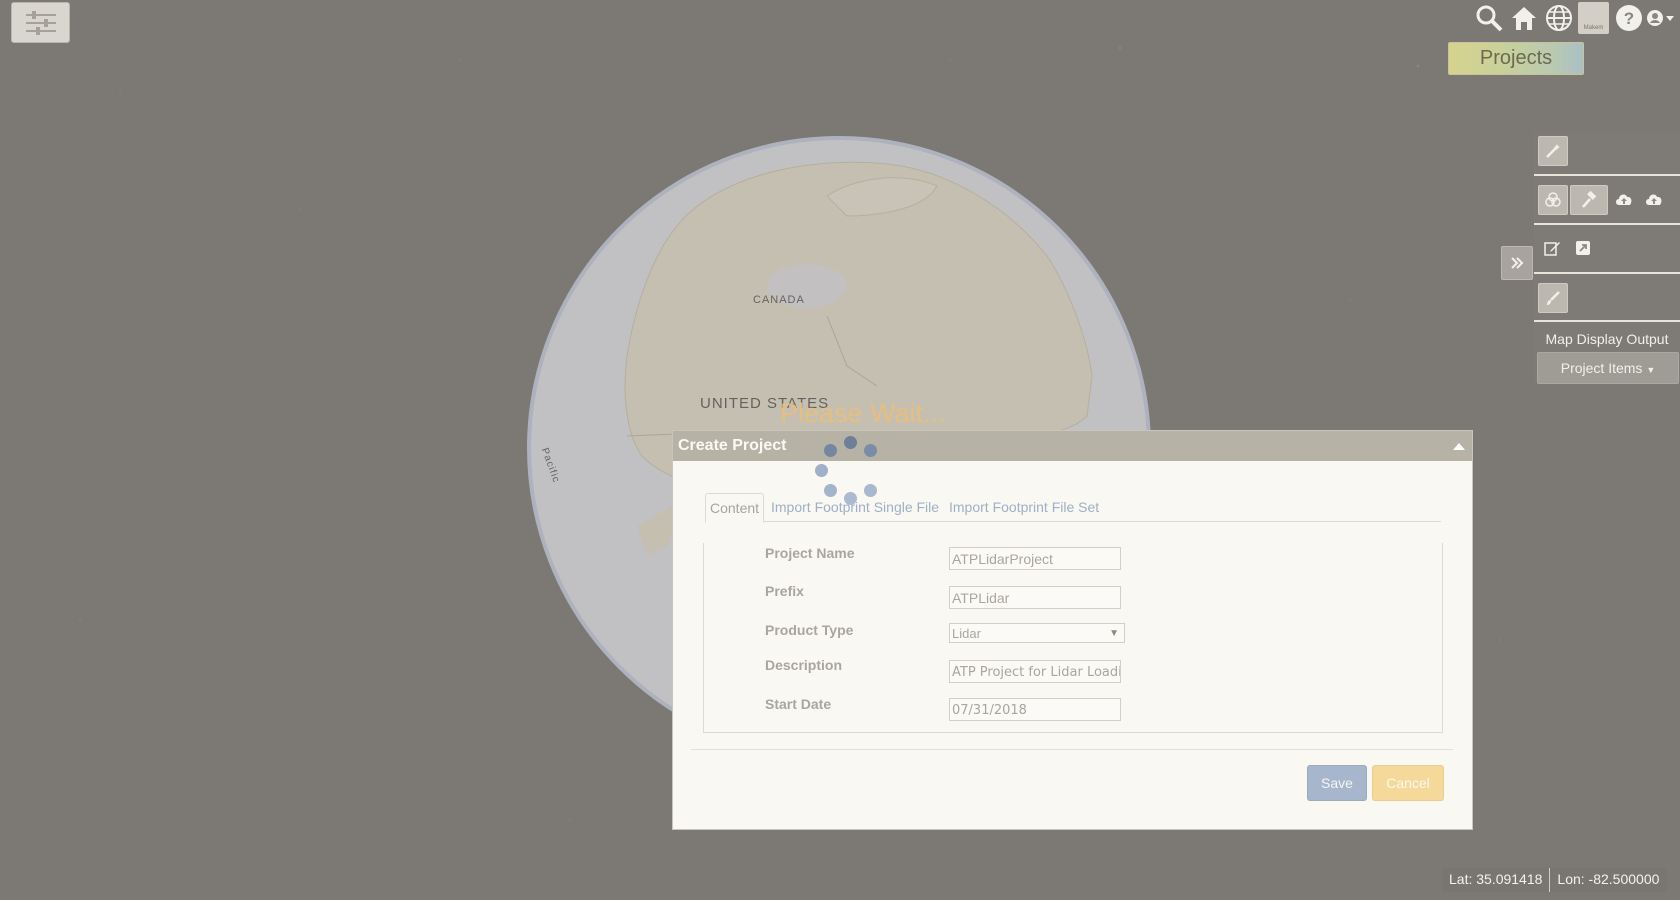 This screenshot has height=900, width=1680. What do you see at coordinates (1489, 18) in the screenshot?
I see `search-icon` at bounding box center [1489, 18].